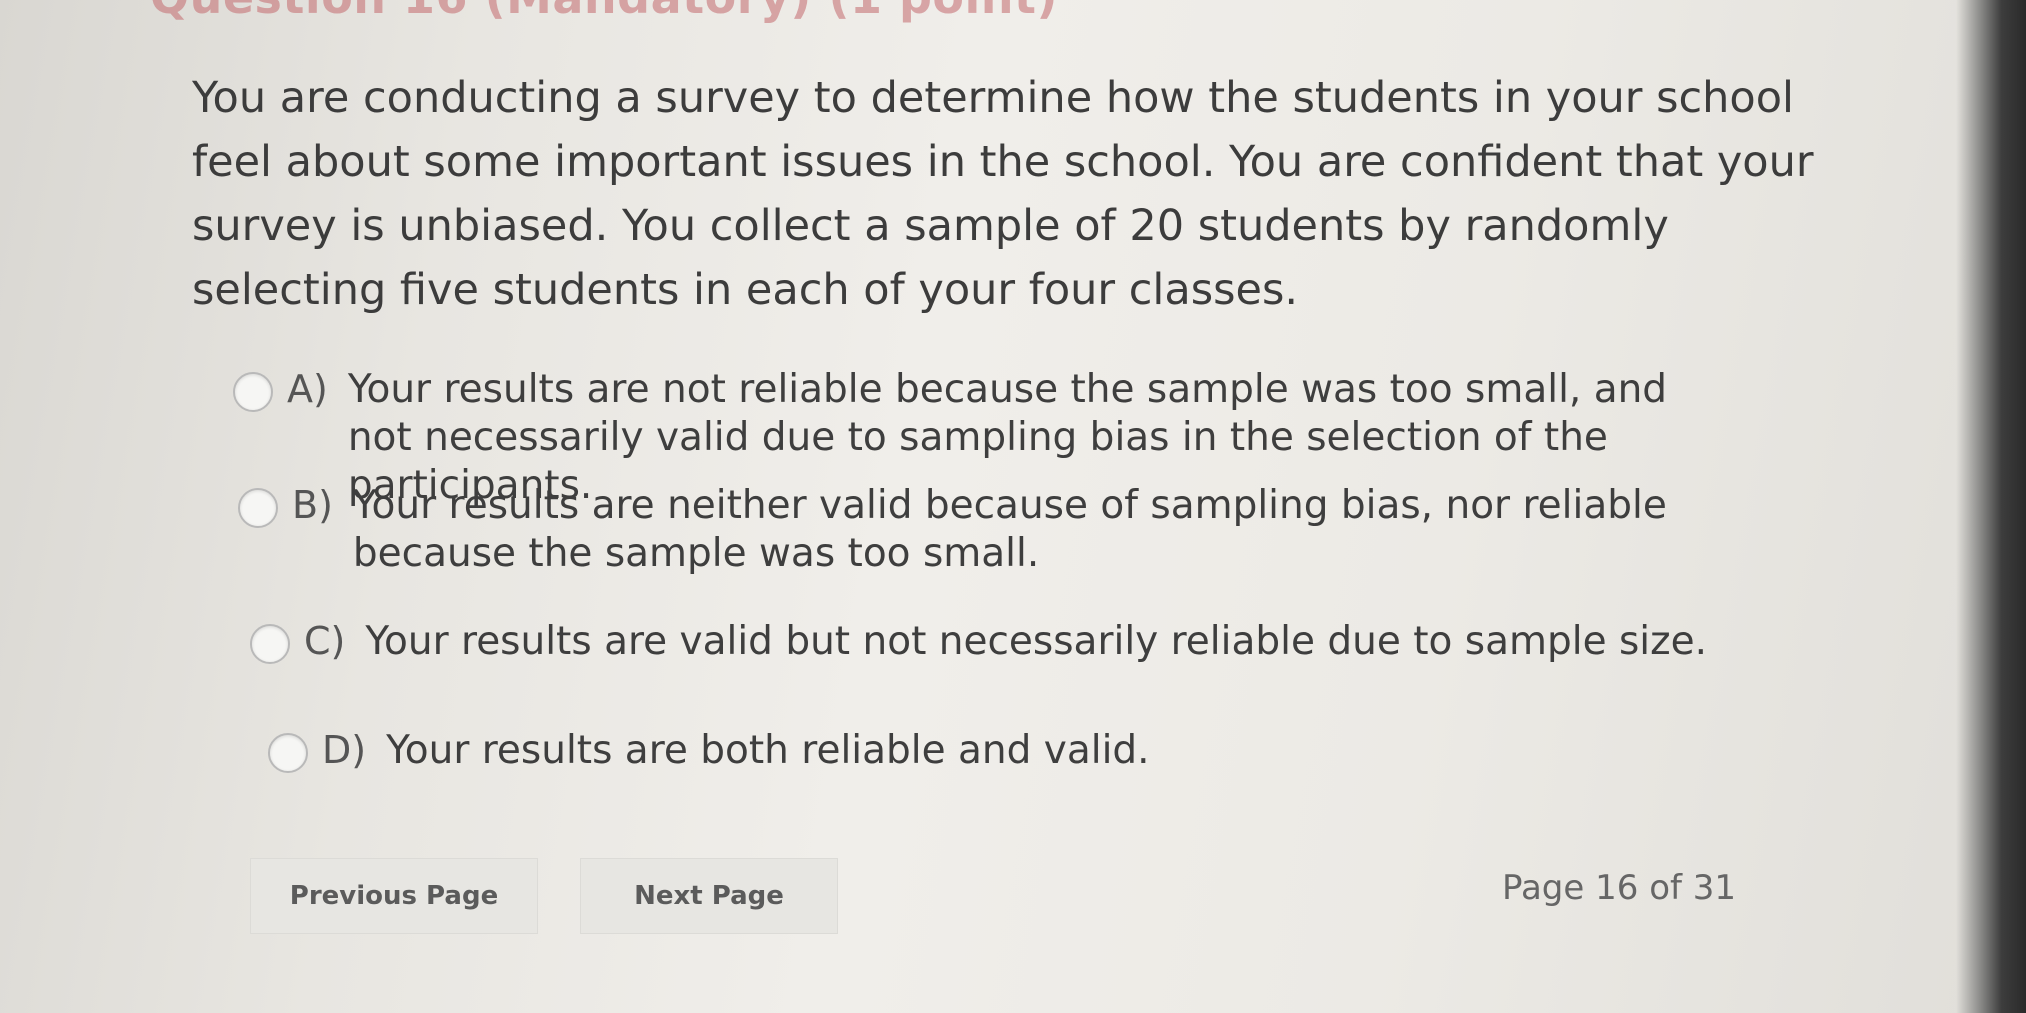 The width and height of the screenshot is (2026, 1013). What do you see at coordinates (344, 750) in the screenshot?
I see `option-d-letter: D)` at bounding box center [344, 750].